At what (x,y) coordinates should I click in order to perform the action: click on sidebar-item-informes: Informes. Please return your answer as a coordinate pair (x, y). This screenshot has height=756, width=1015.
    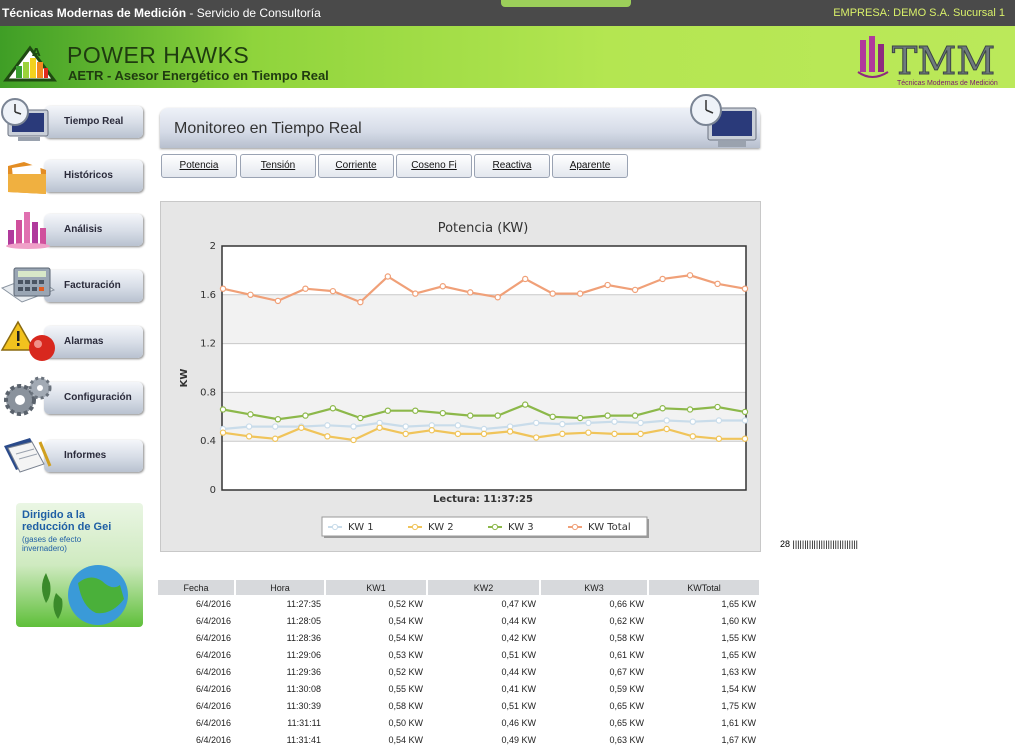
    Looking at the image, I should click on (72, 454).